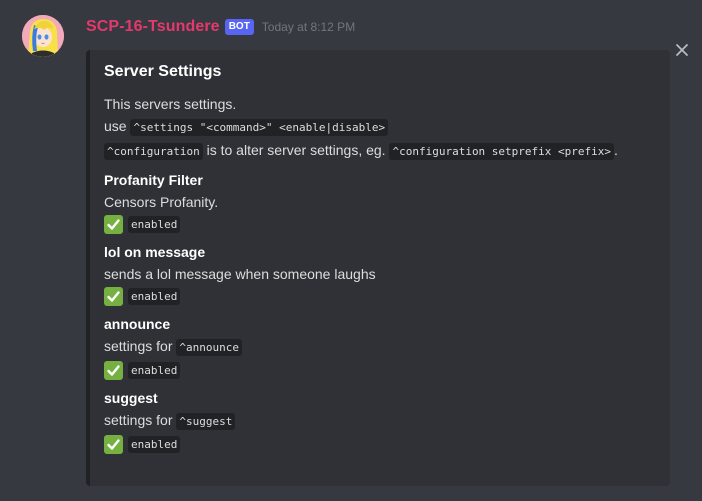  What do you see at coordinates (206, 421) in the screenshot?
I see `field-value-code: ^suggest` at bounding box center [206, 421].